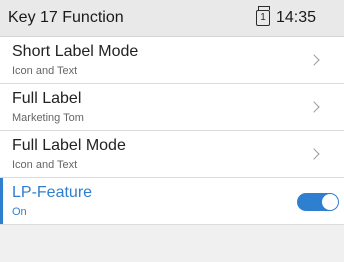 Image resolution: width=344 pixels, height=262 pixels. I want to click on menu-item-label: Full Label Mode, so click(69, 145).